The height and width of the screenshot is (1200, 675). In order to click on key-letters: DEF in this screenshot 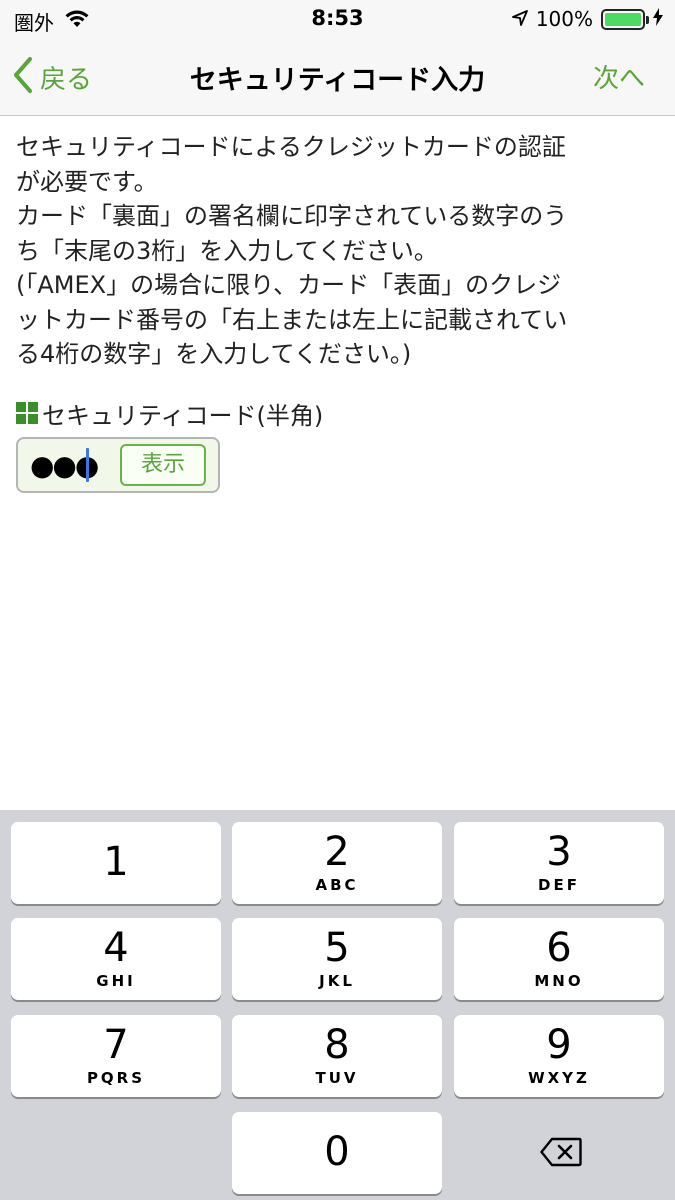, I will do `click(559, 885)`.